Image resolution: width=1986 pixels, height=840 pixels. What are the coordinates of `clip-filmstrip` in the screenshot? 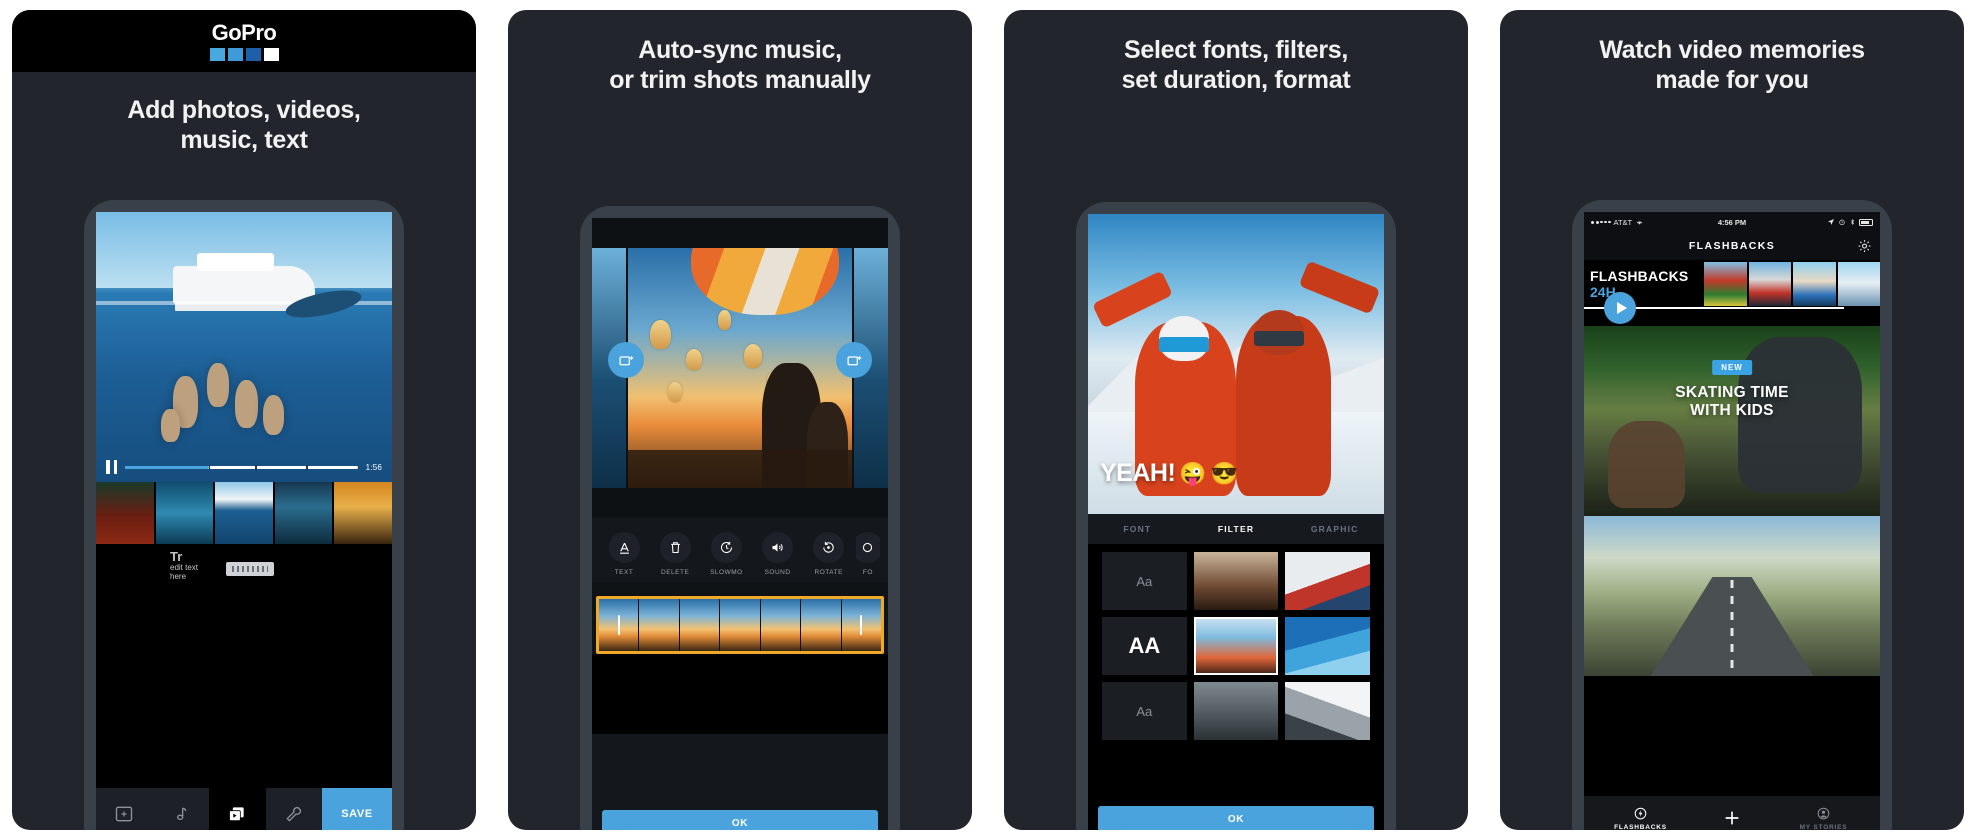 It's located at (244, 513).